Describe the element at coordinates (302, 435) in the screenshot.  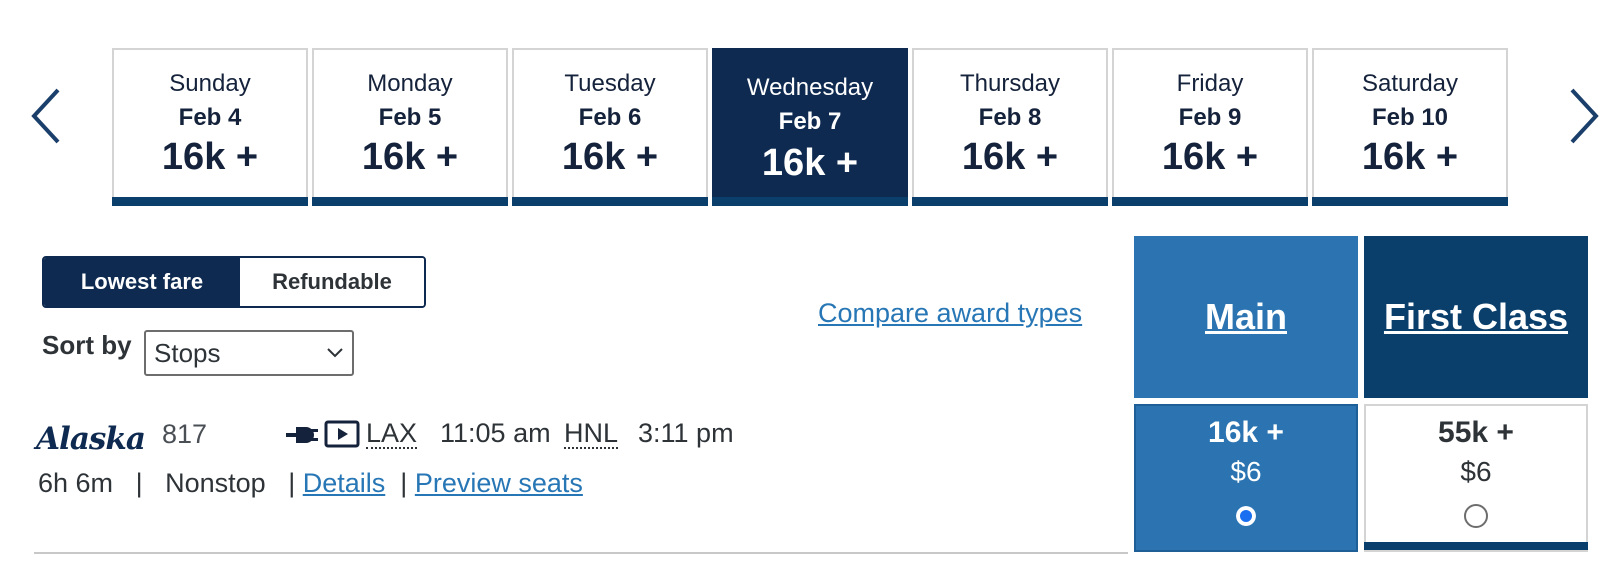
I see `power-outlet-icon` at that location.